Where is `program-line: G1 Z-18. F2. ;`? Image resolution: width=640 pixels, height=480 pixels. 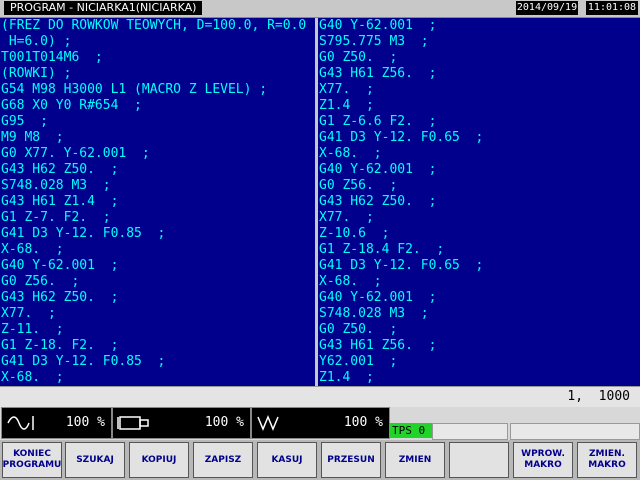 program-line: G1 Z-18. F2. ; is located at coordinates (157, 346).